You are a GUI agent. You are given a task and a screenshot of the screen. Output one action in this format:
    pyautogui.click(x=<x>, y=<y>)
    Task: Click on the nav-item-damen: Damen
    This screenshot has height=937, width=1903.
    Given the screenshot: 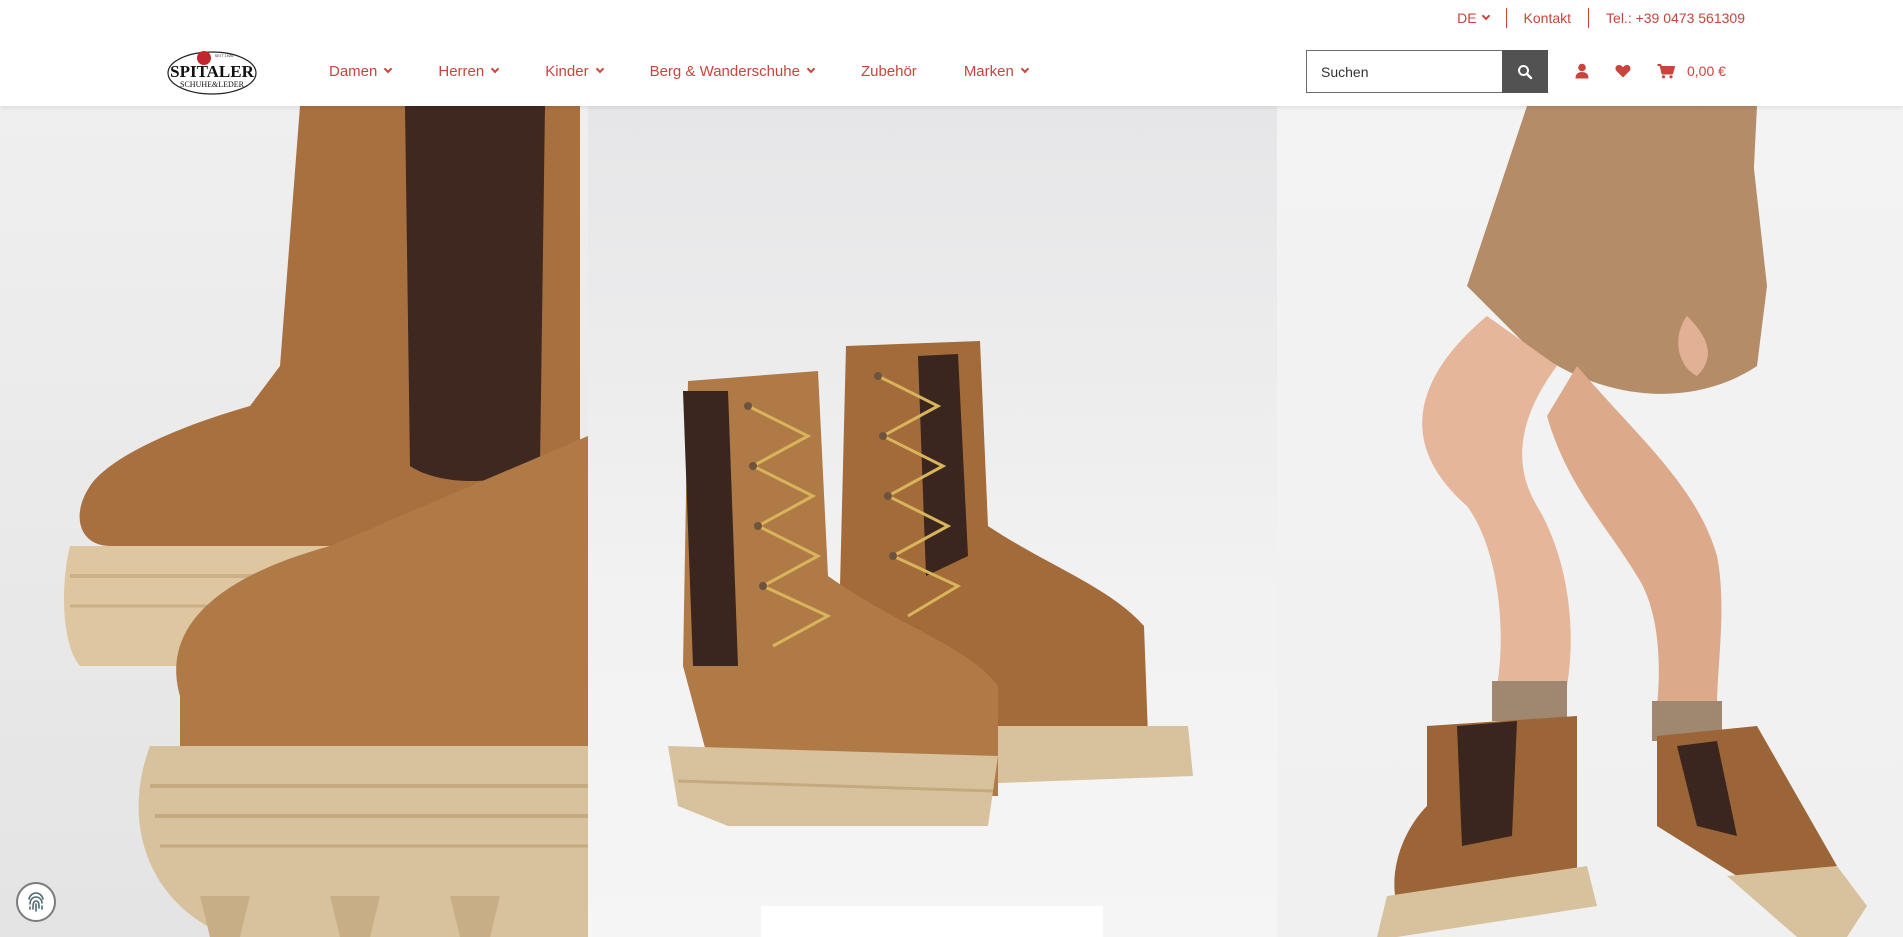 What is the action you would take?
    pyautogui.click(x=361, y=71)
    